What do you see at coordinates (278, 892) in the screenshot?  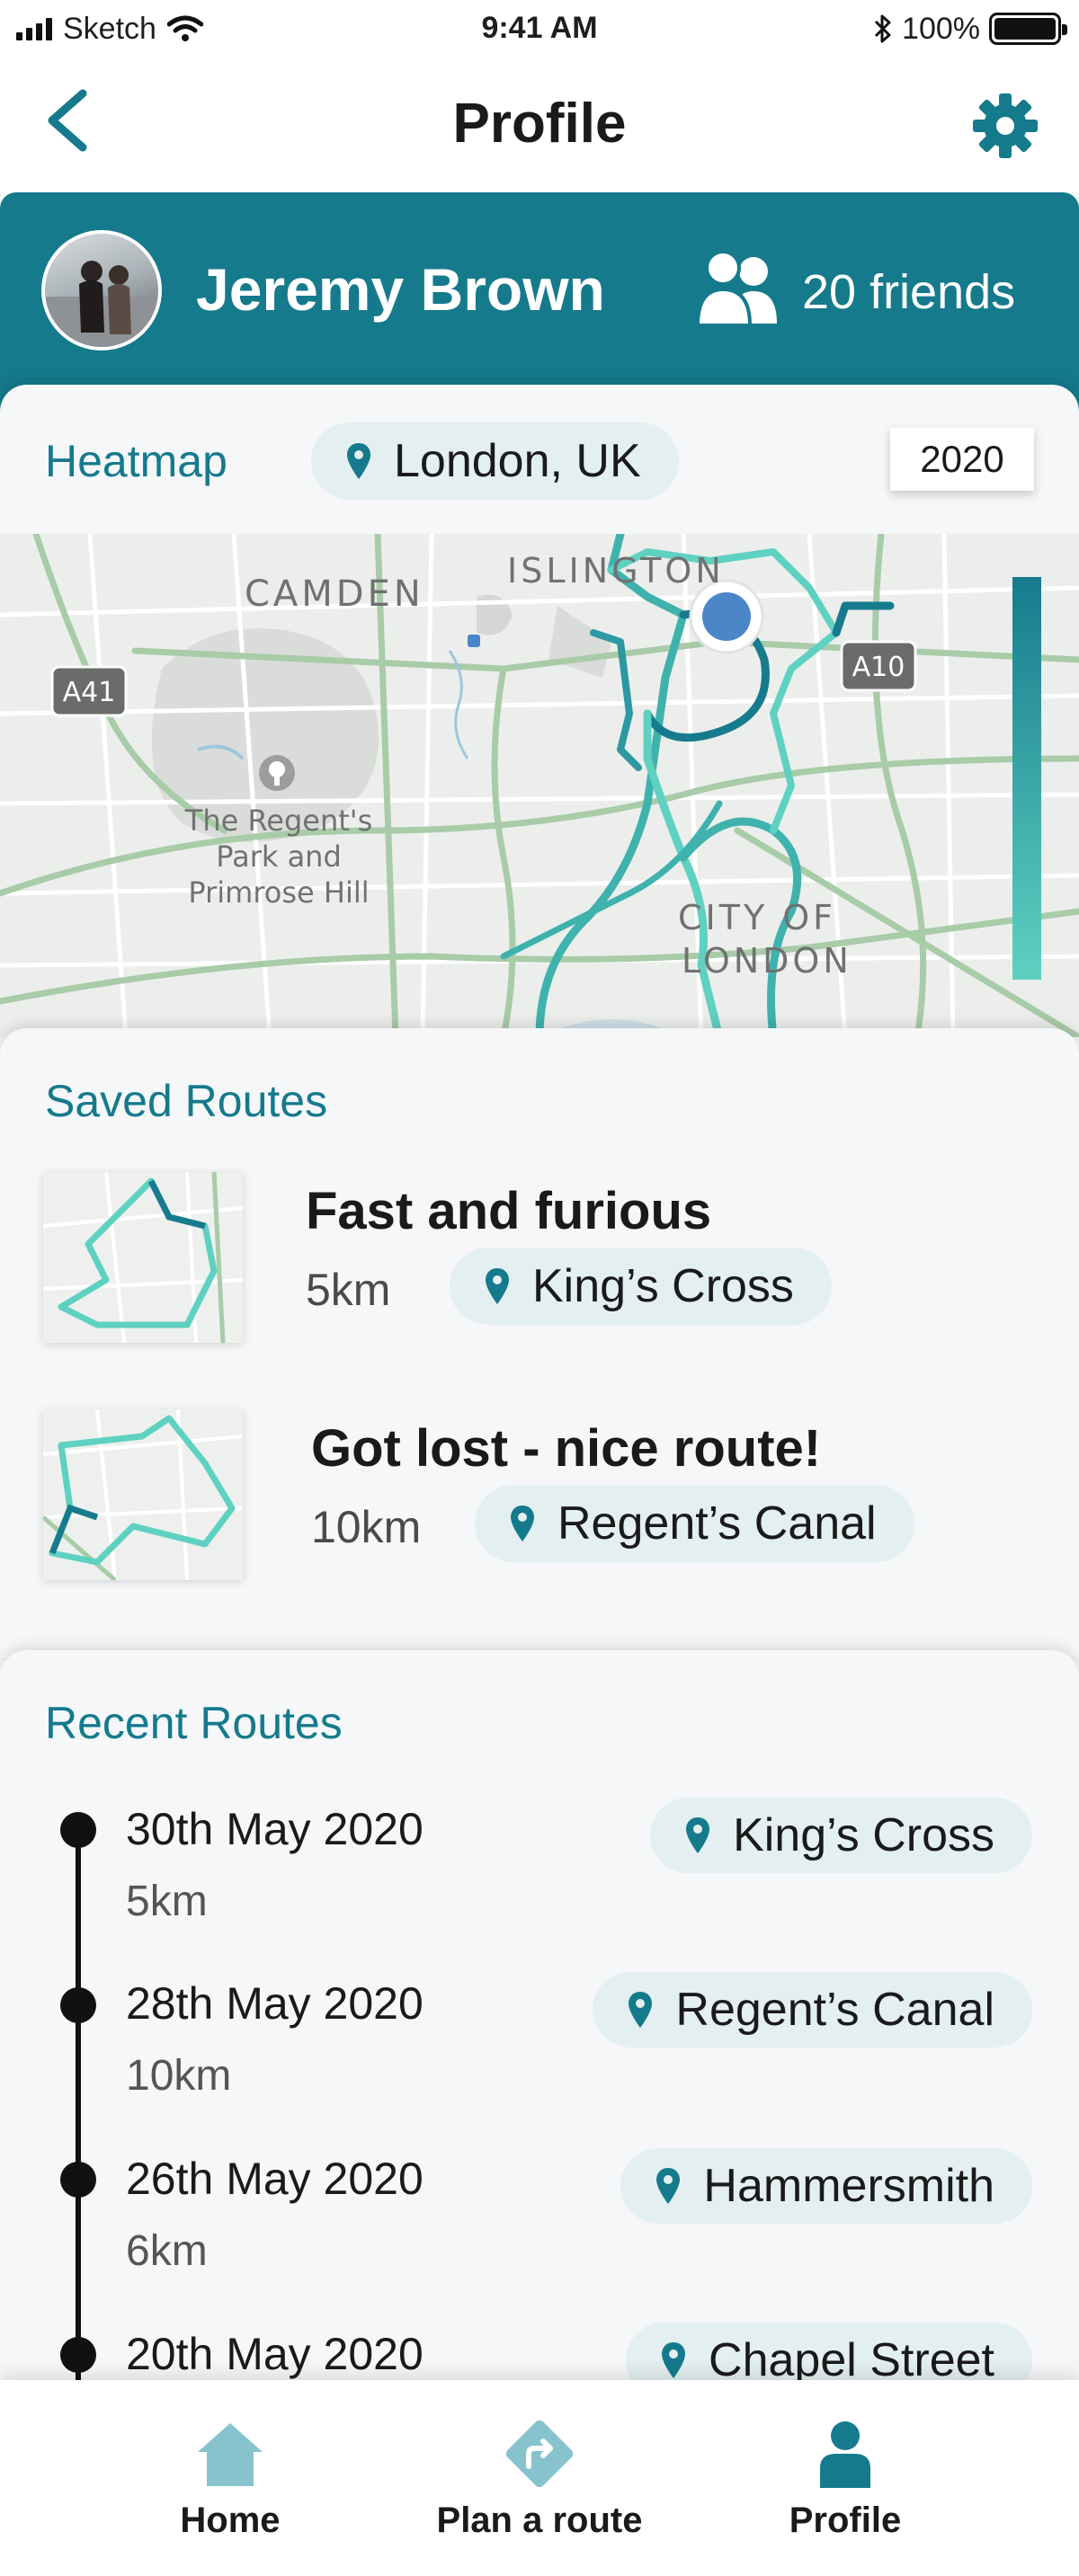 I see `map-label-park-line3: Primrose Hill` at bounding box center [278, 892].